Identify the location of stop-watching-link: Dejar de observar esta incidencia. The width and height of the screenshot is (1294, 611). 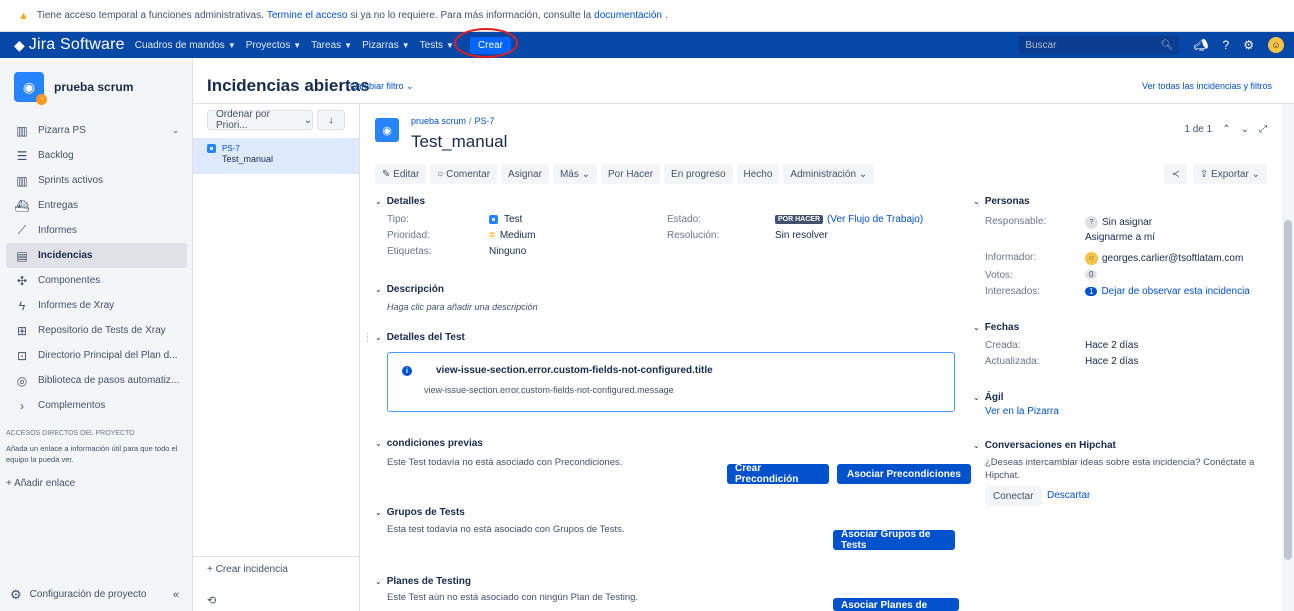
(1175, 291).